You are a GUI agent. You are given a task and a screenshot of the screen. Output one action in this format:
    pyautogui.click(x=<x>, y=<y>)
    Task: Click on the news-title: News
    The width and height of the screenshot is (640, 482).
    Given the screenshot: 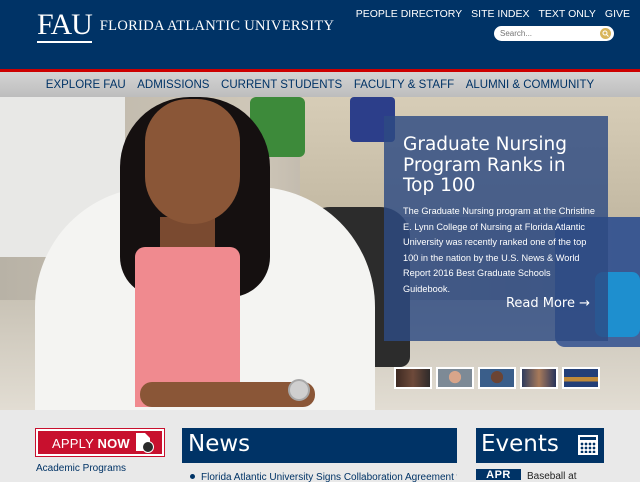 What is the action you would take?
    pyautogui.click(x=219, y=444)
    